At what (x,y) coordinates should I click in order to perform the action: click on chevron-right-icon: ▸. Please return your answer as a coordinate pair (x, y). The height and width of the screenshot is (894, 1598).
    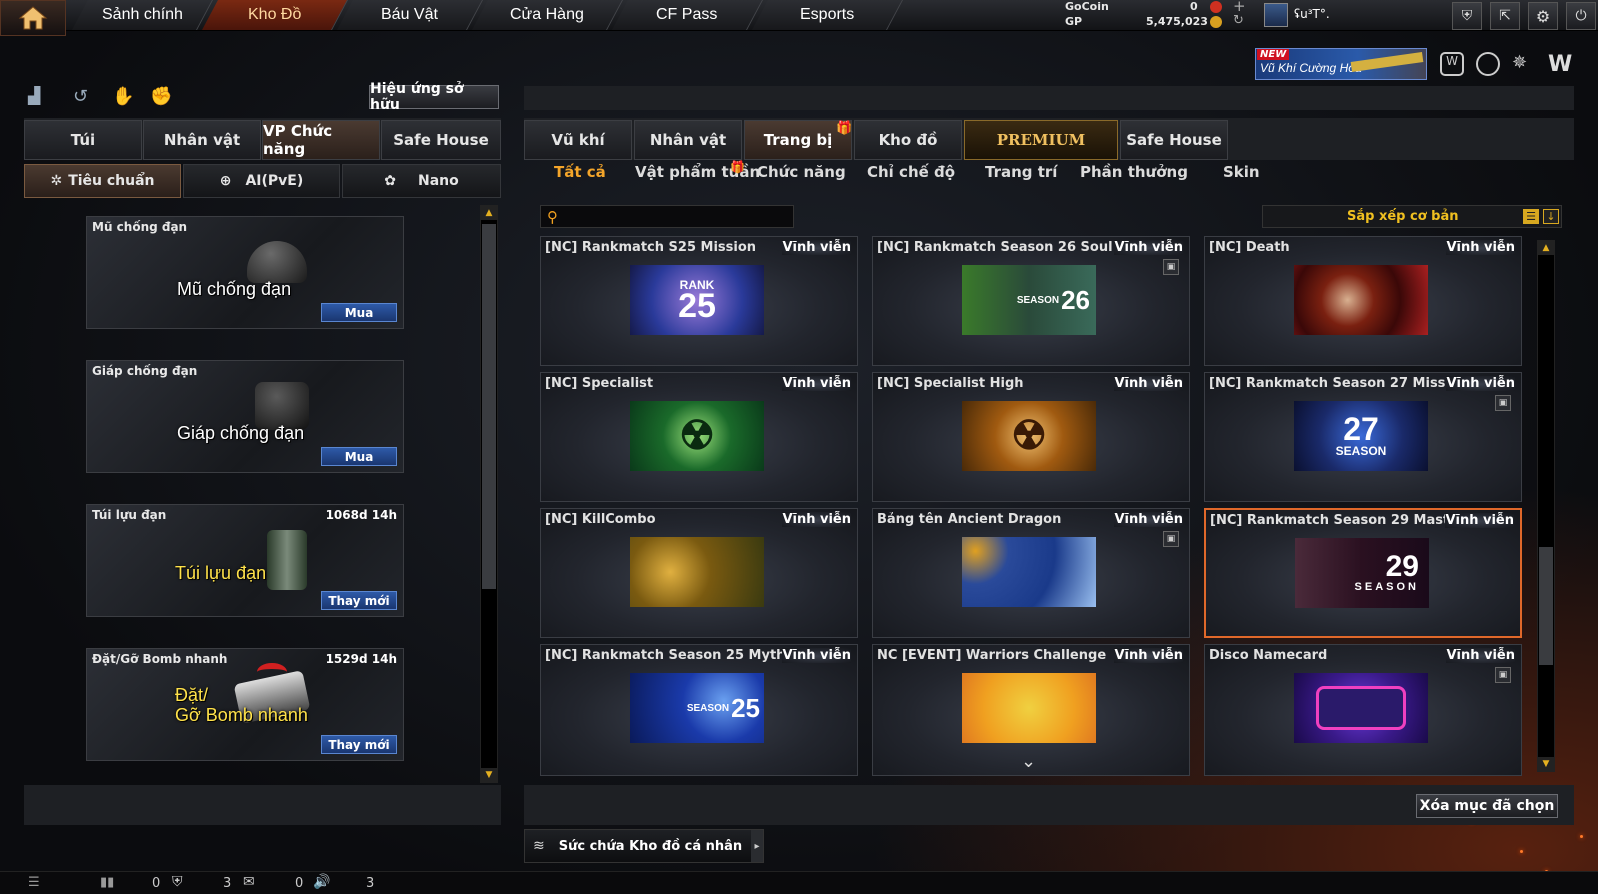
    Looking at the image, I should click on (757, 846).